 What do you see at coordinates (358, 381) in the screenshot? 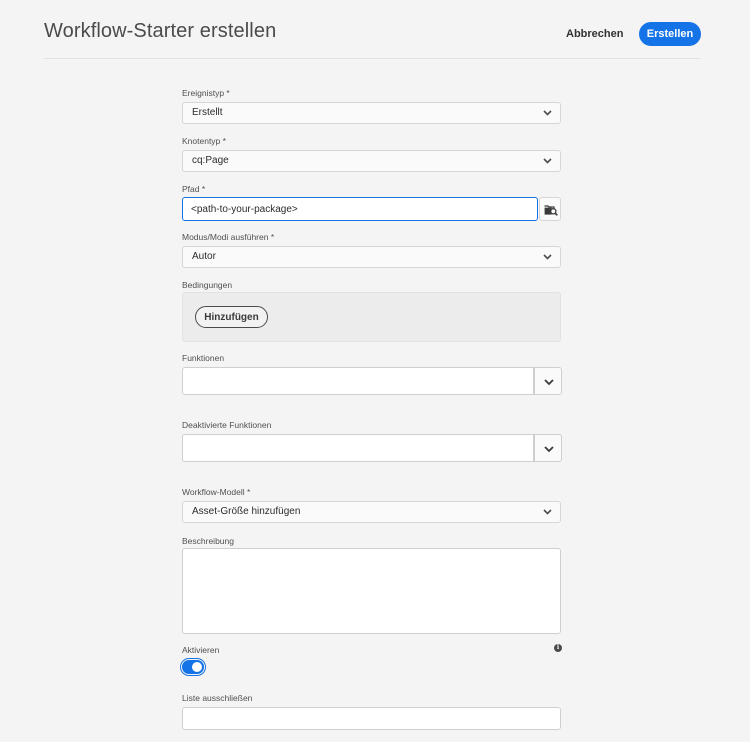
I see `features-input` at bounding box center [358, 381].